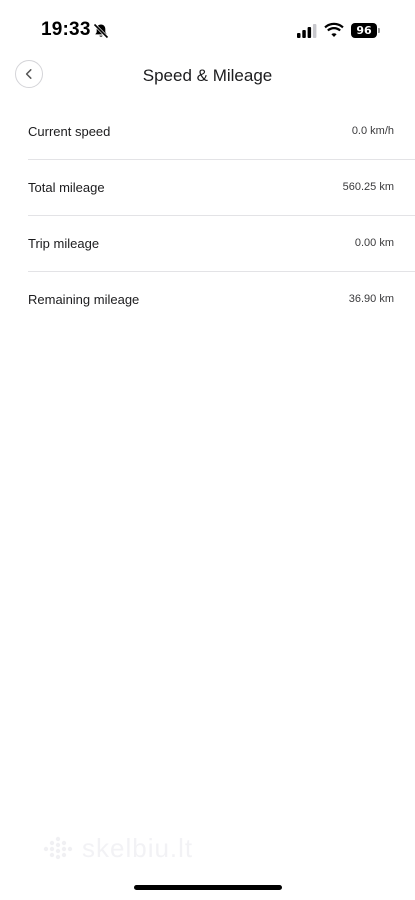 The image size is (415, 900). I want to click on row-total-mileage: Total mileage 560.25 km, so click(221, 188).